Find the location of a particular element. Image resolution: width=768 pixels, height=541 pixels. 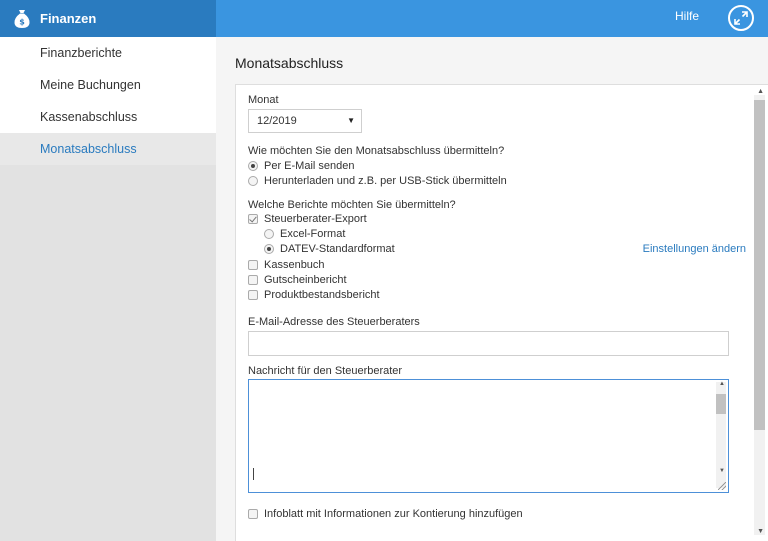

radio-email: Per E-Mail senden is located at coordinates (301, 166).